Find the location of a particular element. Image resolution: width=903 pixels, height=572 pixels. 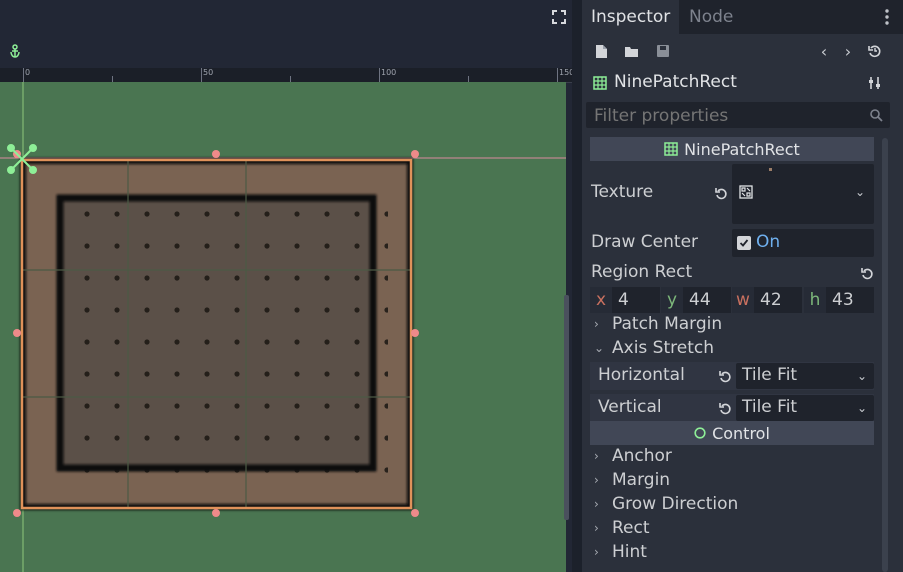

history-forward-icon: › is located at coordinates (848, 51).